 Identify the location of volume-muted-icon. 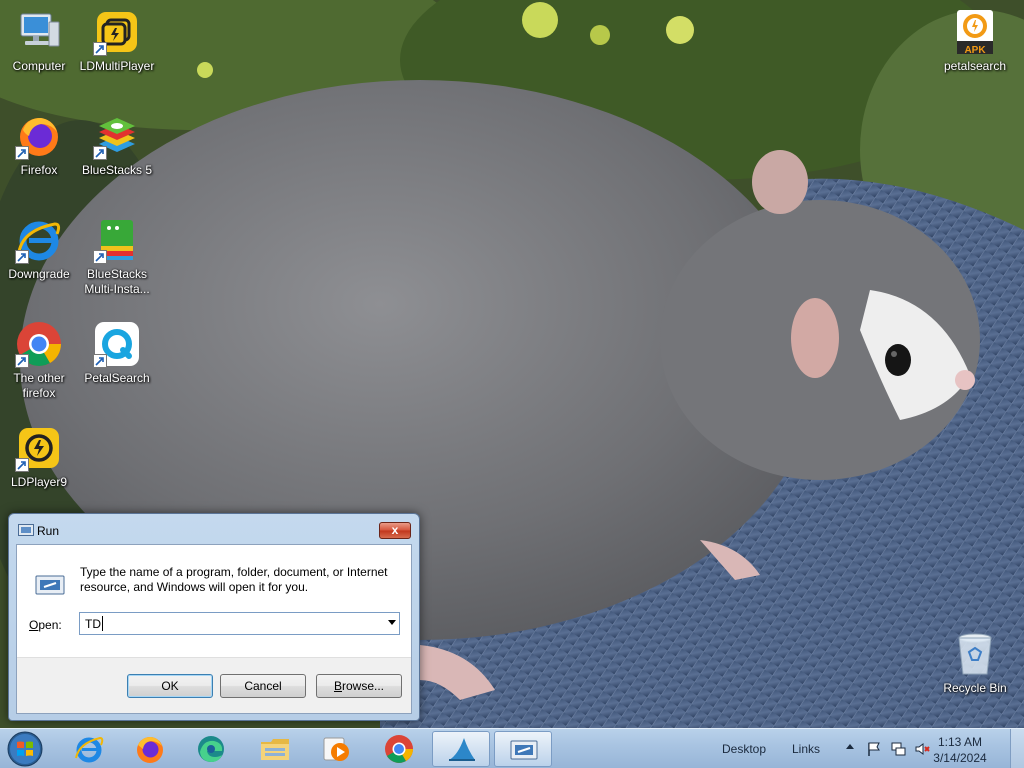
(922, 749).